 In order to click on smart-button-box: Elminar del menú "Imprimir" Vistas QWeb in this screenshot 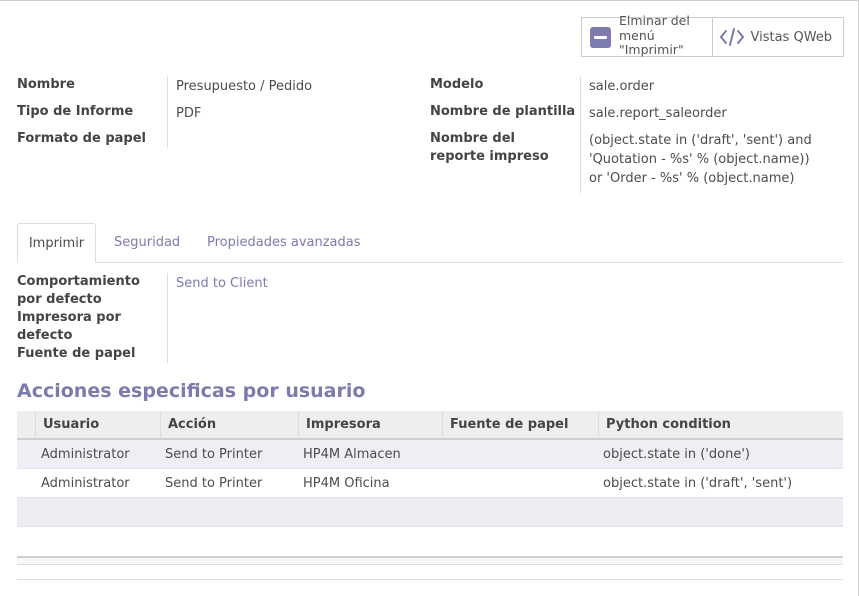, I will do `click(712, 35)`.